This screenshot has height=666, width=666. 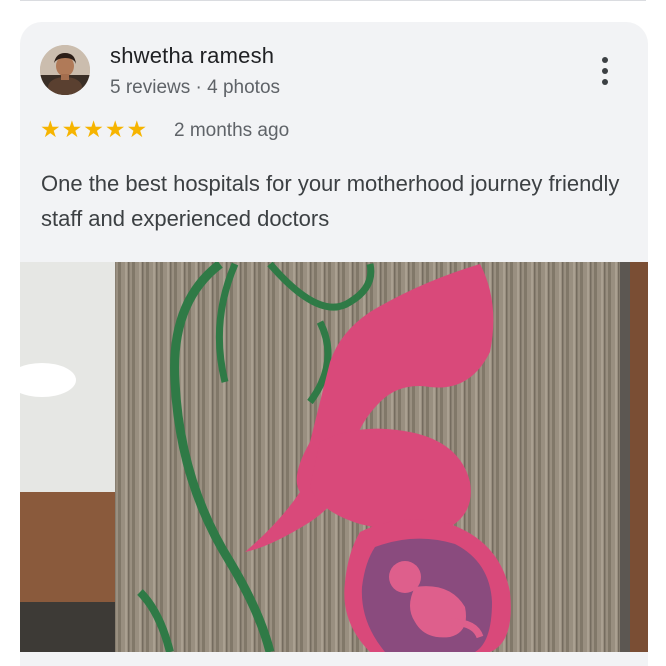 I want to click on avatar, so click(x=65, y=70).